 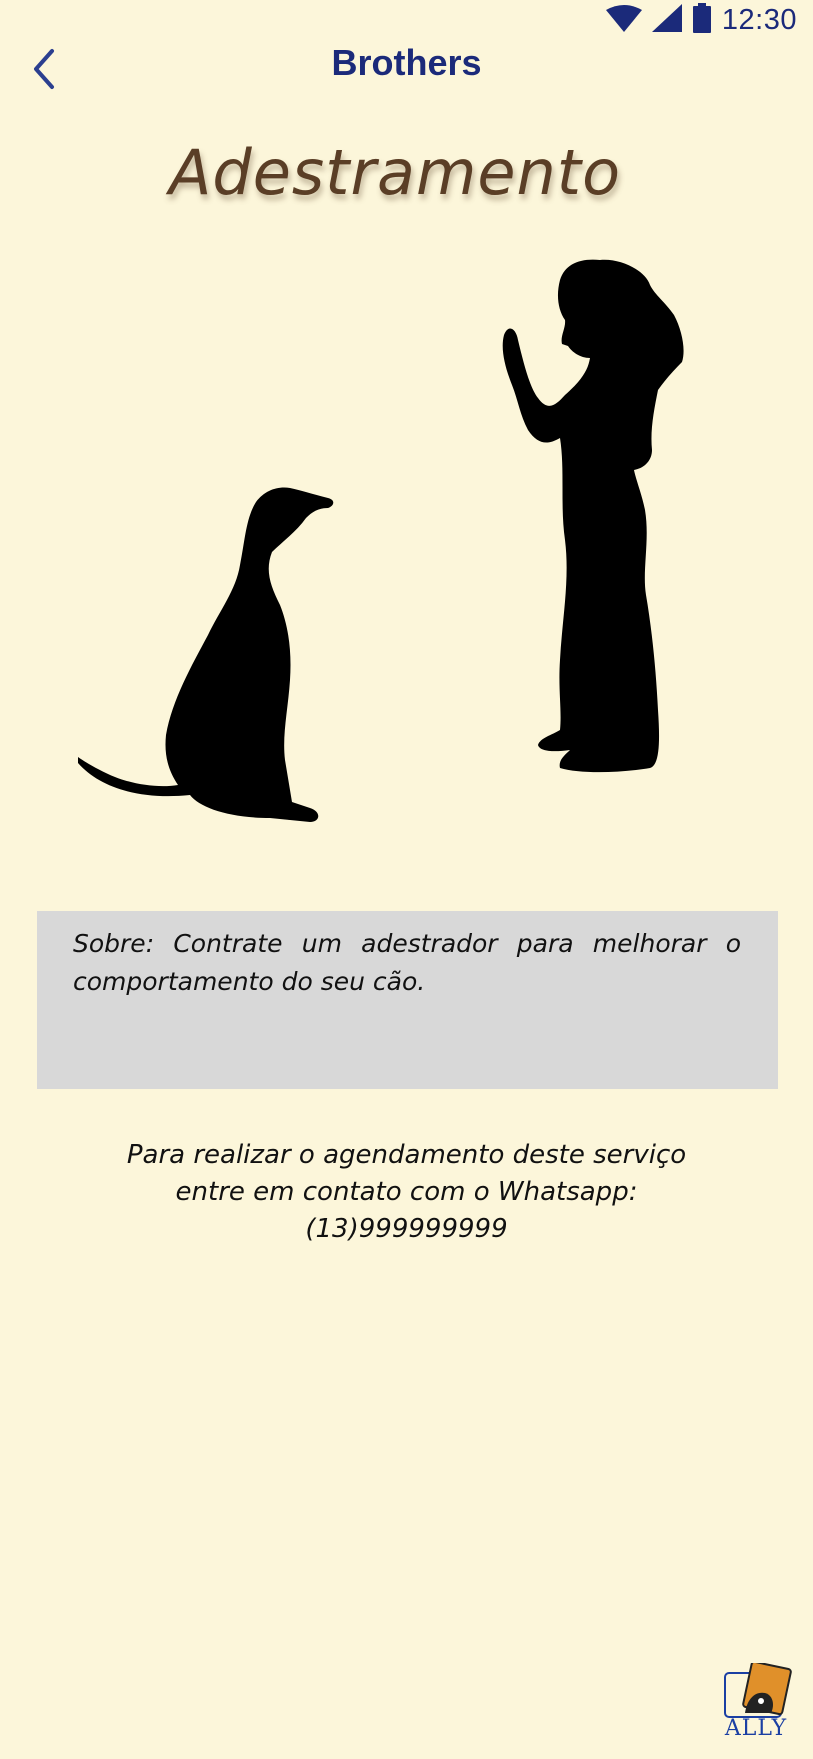 What do you see at coordinates (406, 62) in the screenshot?
I see `app-title: Brothers` at bounding box center [406, 62].